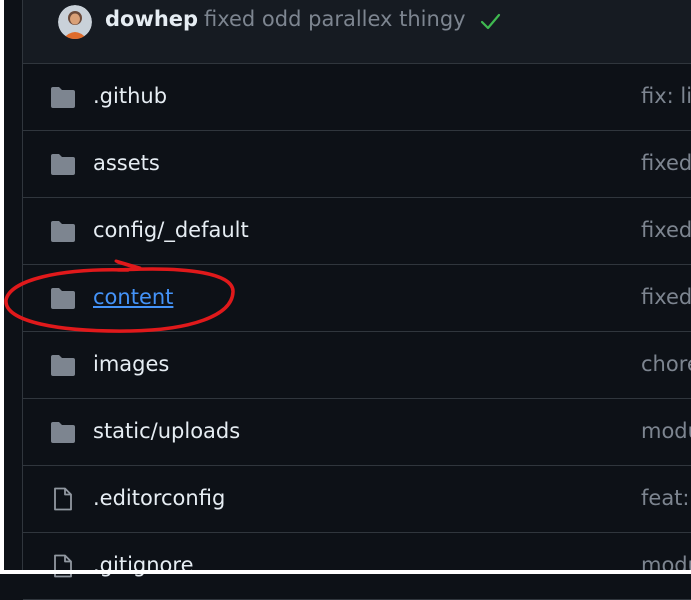 Image resolution: width=691 pixels, height=600 pixels. I want to click on commit-message-link: chore, so click(666, 364).